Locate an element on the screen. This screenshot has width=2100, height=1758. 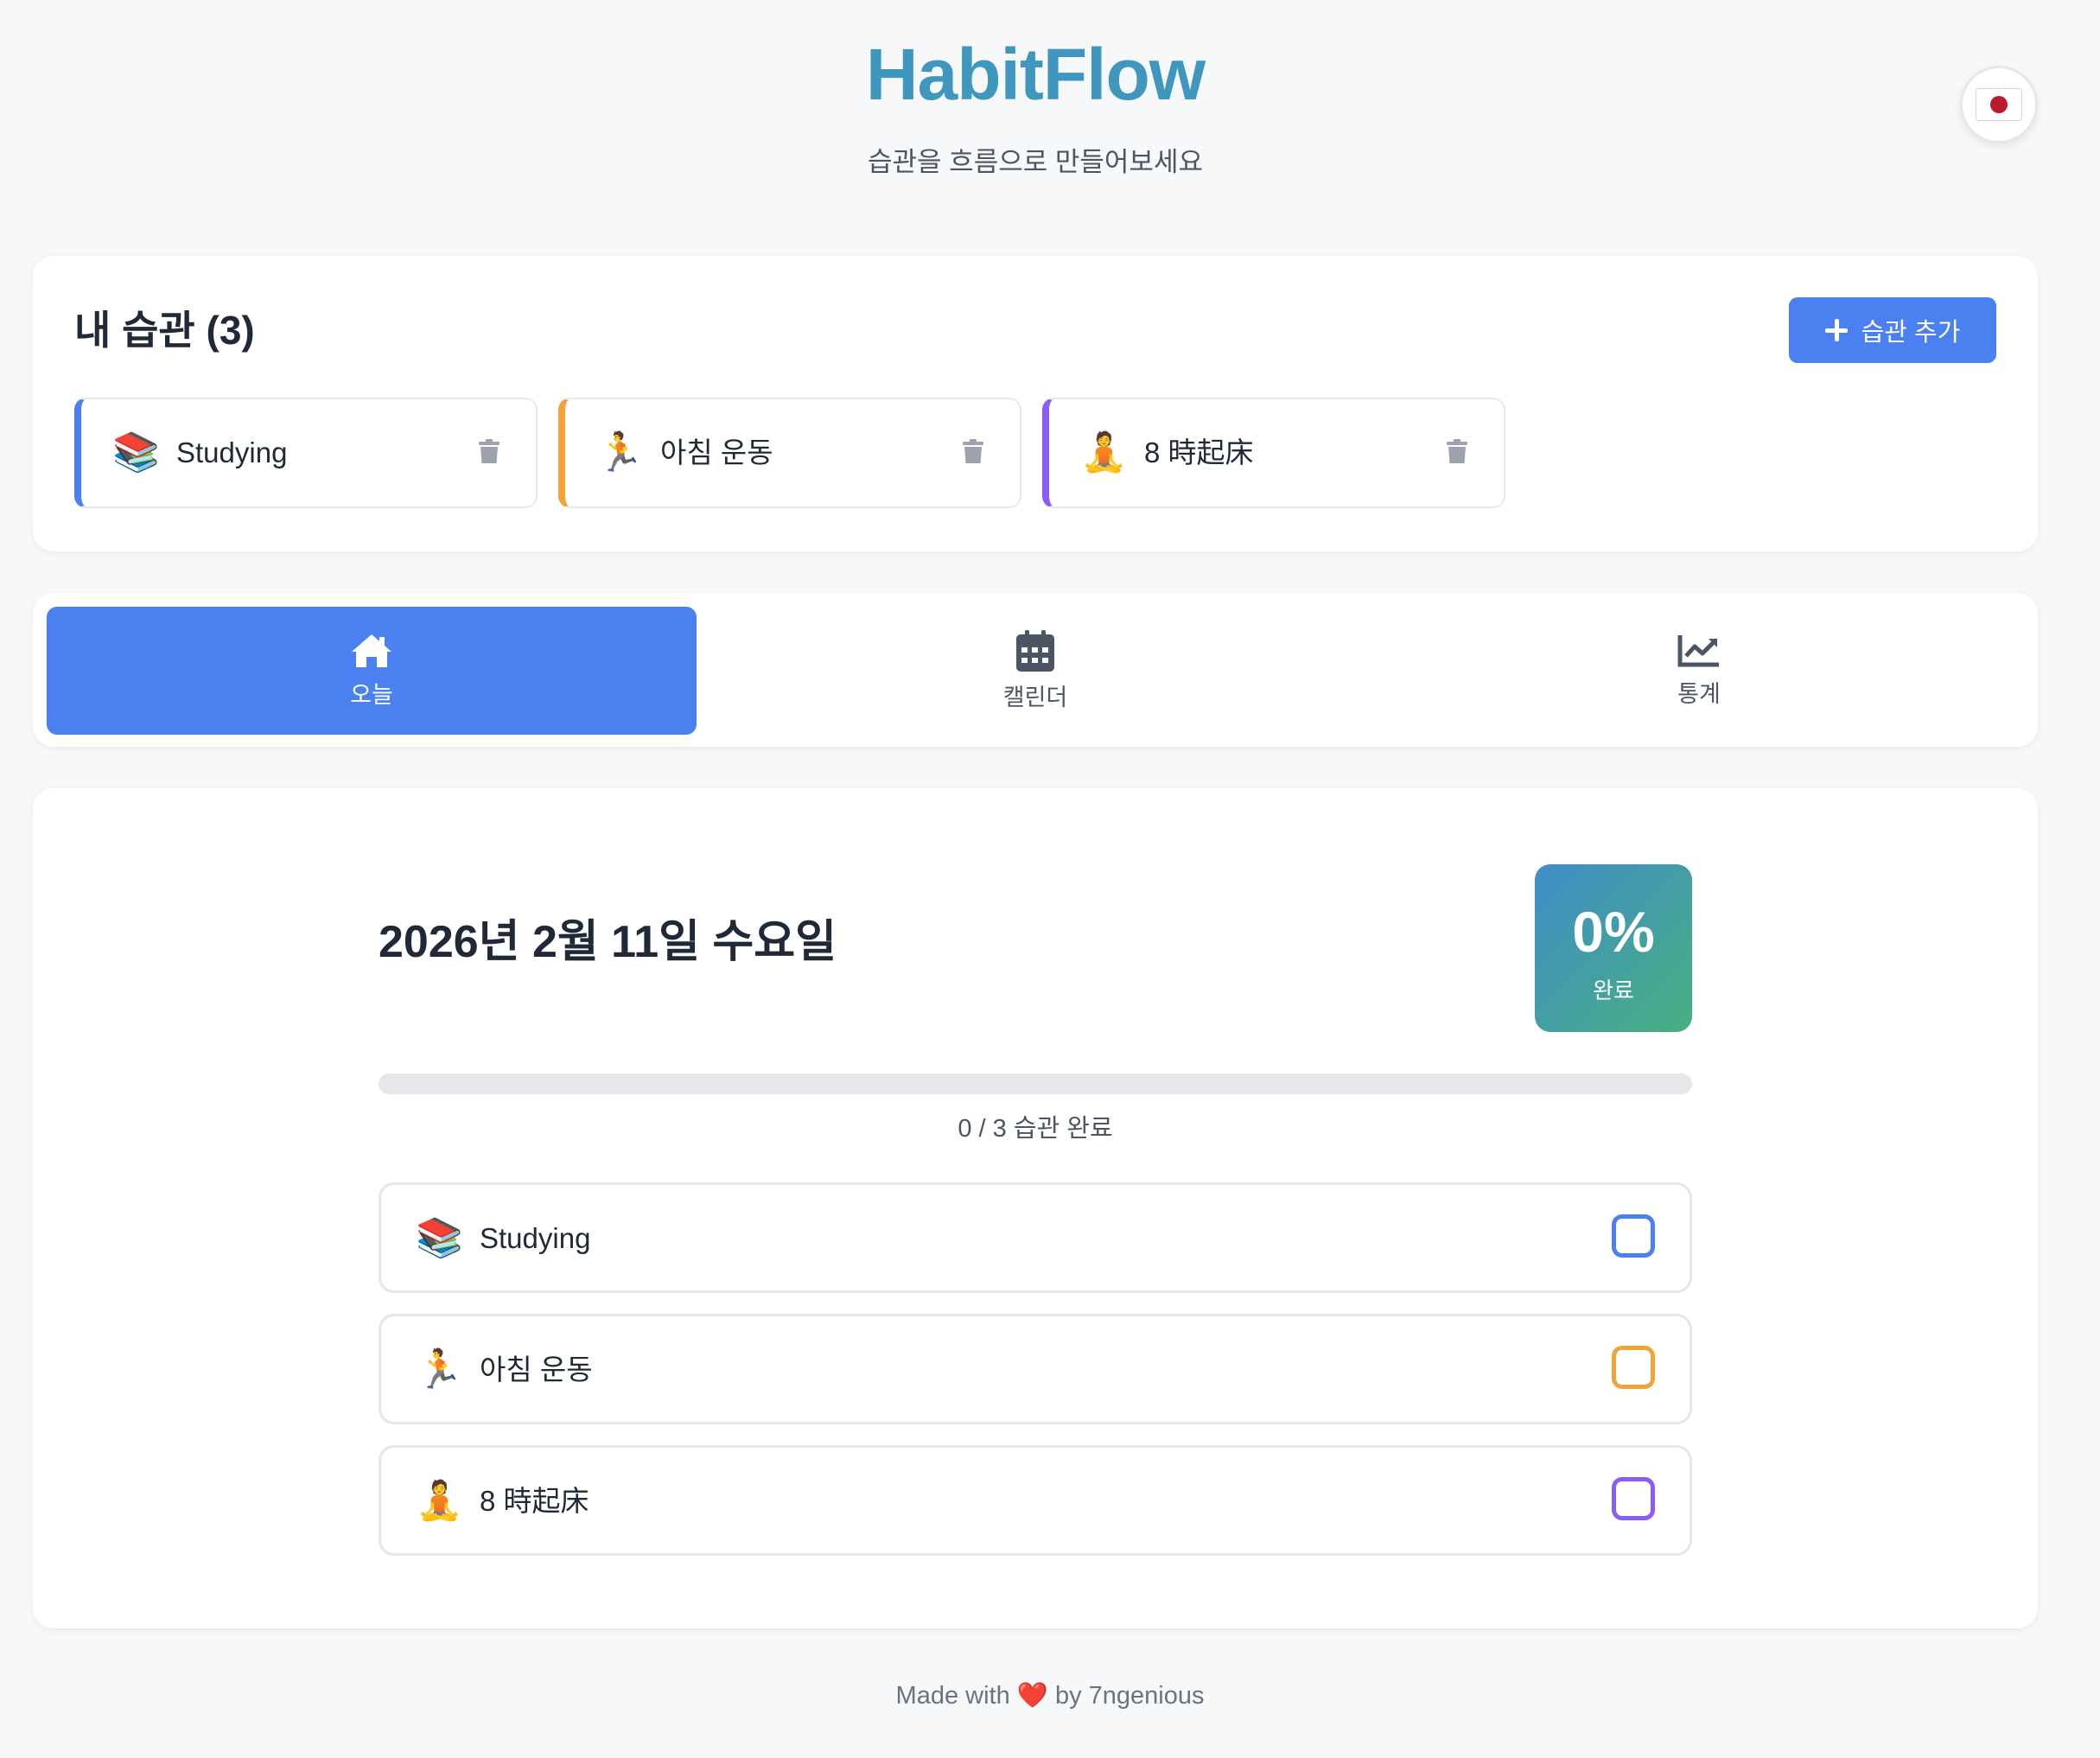
habit-chip: 🧘 8 時起床 is located at coordinates (1273, 453).